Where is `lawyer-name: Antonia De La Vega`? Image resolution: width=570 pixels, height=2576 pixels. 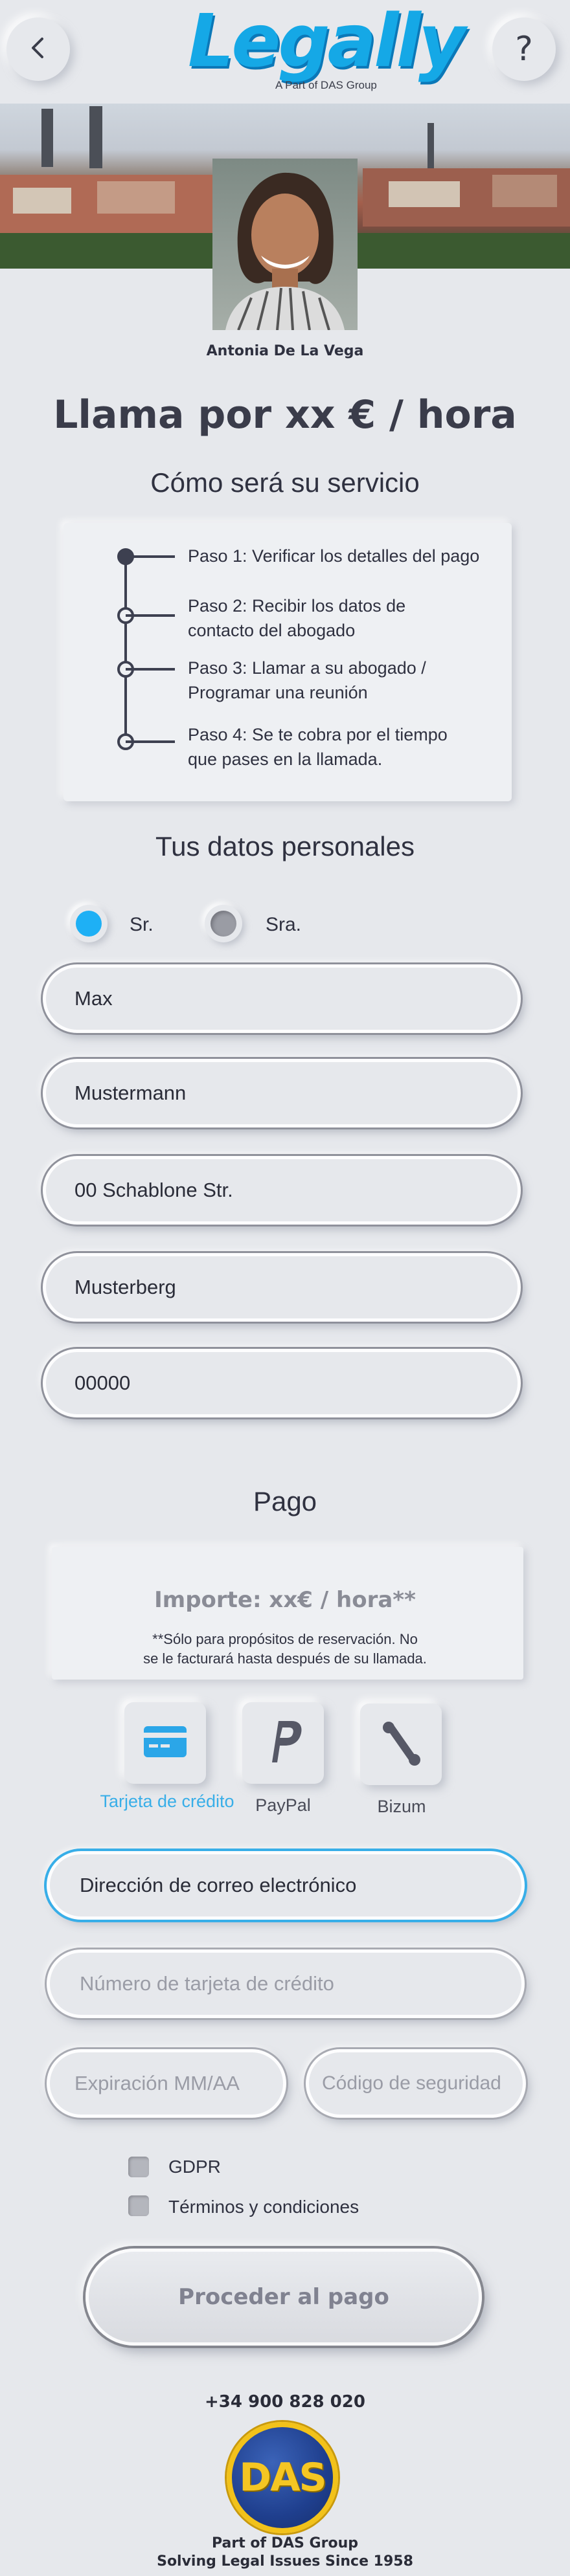 lawyer-name: Antonia De La Vega is located at coordinates (285, 351).